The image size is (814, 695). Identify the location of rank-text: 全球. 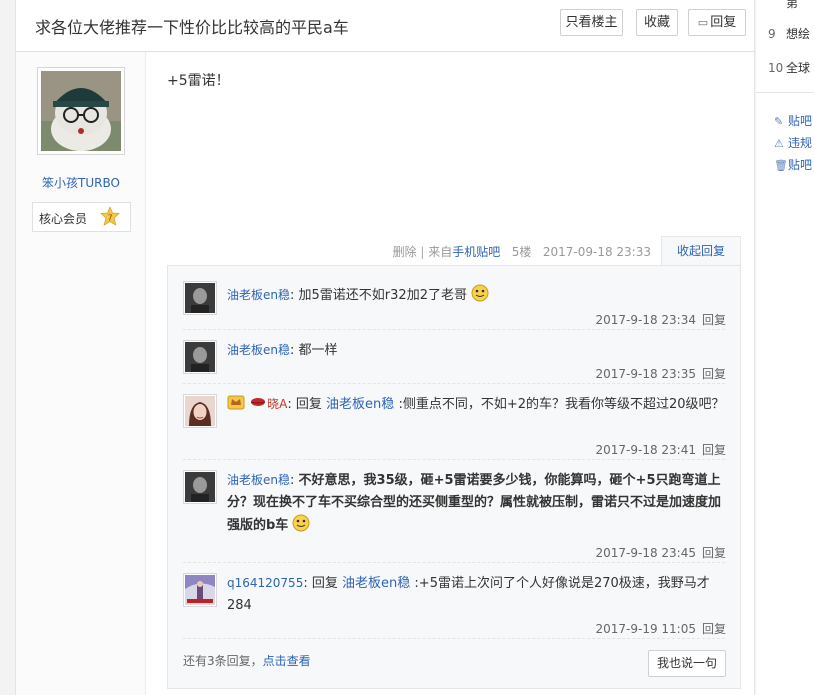
(798, 68).